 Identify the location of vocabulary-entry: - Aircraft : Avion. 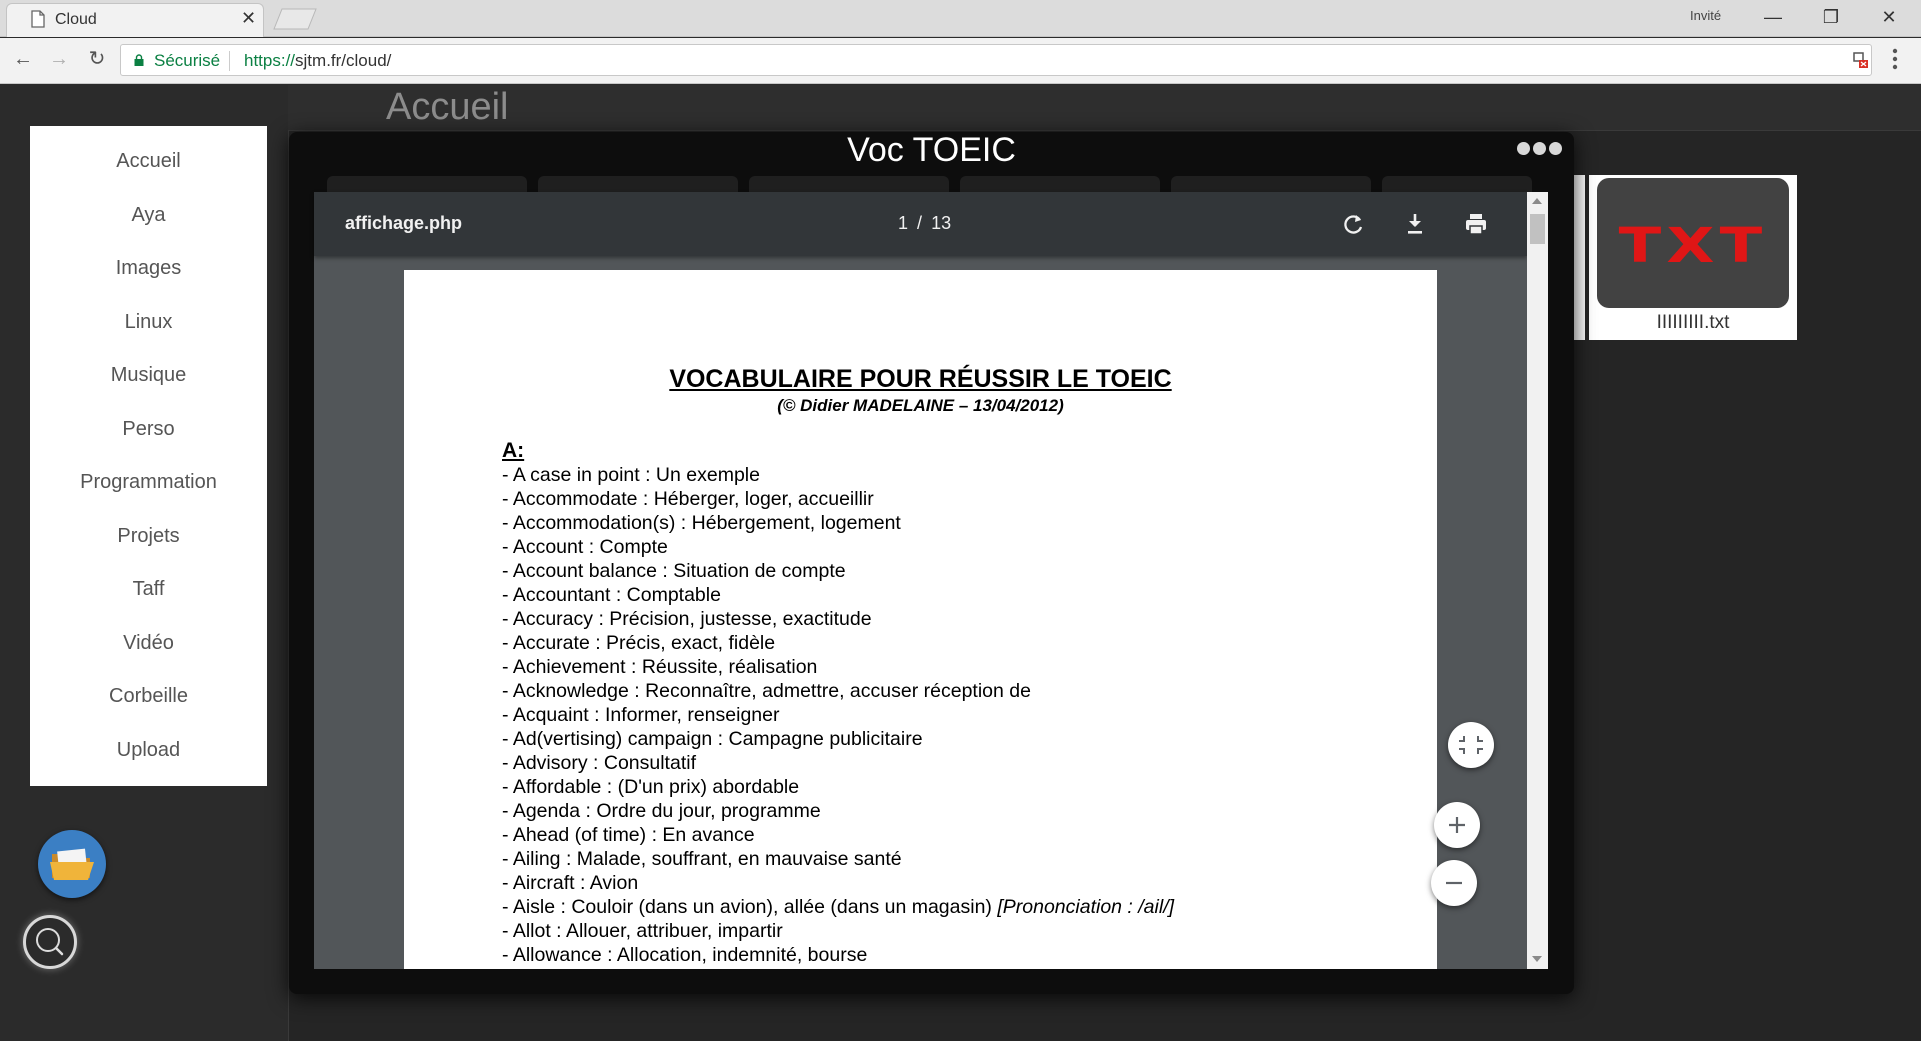
(570, 883).